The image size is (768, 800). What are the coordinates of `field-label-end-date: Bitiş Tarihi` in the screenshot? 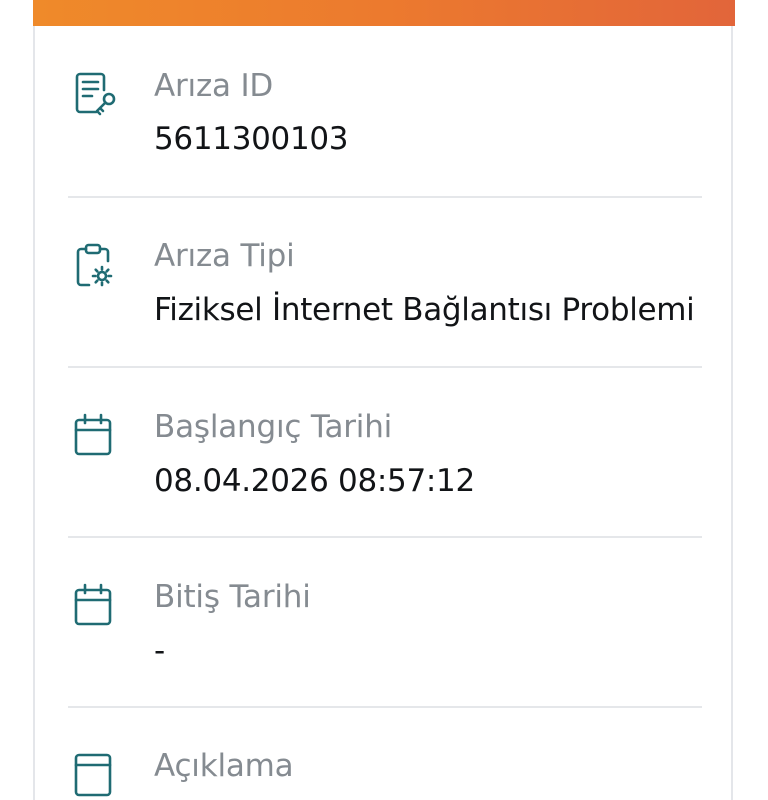 It's located at (232, 597).